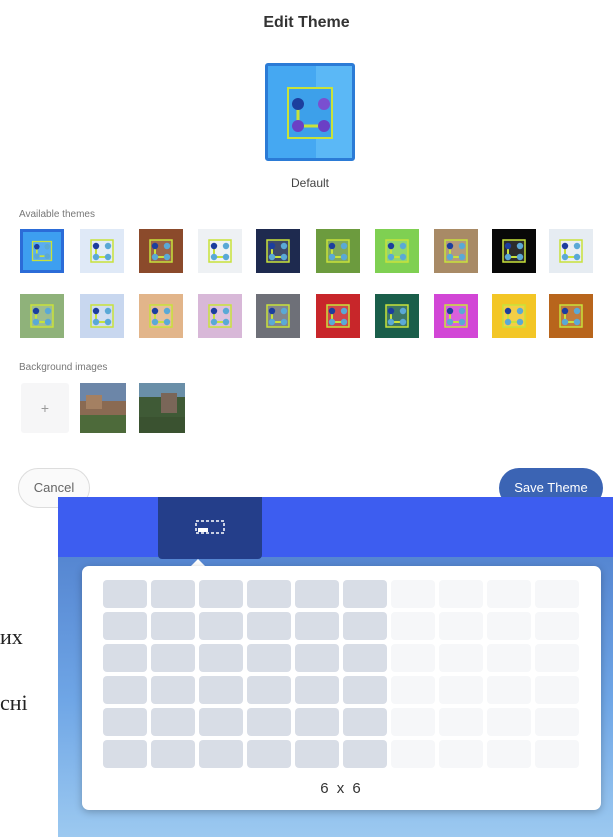 This screenshot has width=613, height=837. Describe the element at coordinates (11, 636) in the screenshot. I see `side-text-1: их` at that location.